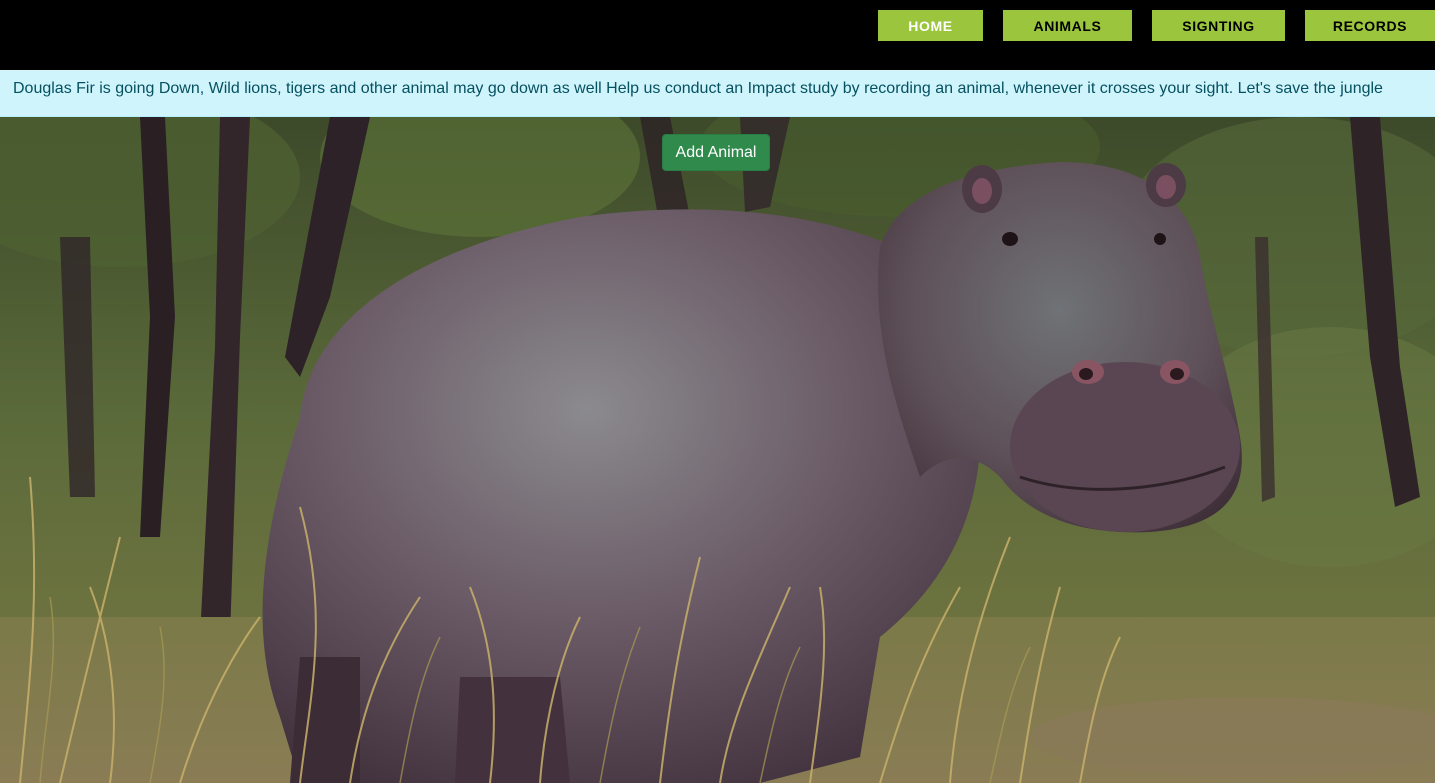  Describe the element at coordinates (1370, 25) in the screenshot. I see `nav-records-button: RECORDS` at that location.